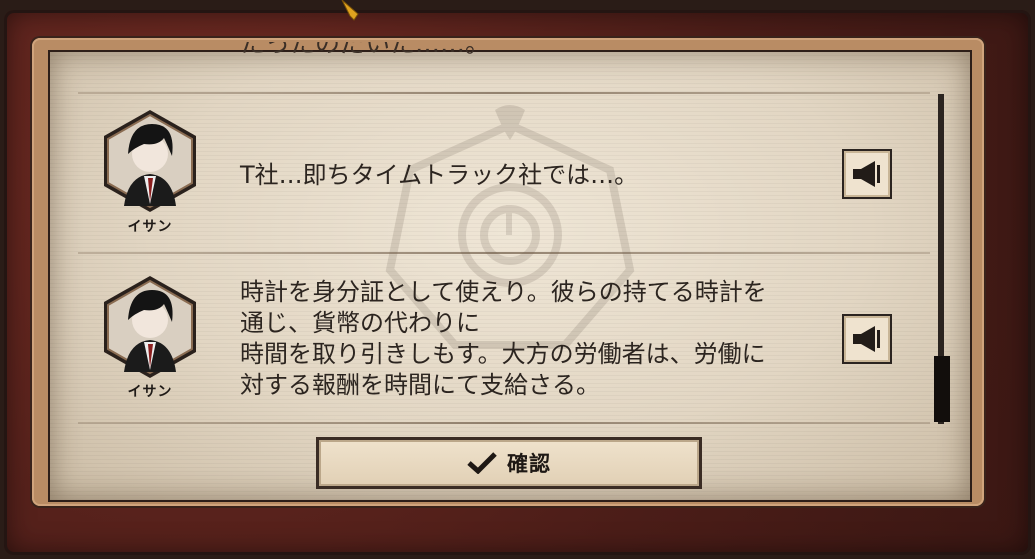 Image resolution: width=1035 pixels, height=559 pixels. I want to click on pin-icon, so click(350, 10).